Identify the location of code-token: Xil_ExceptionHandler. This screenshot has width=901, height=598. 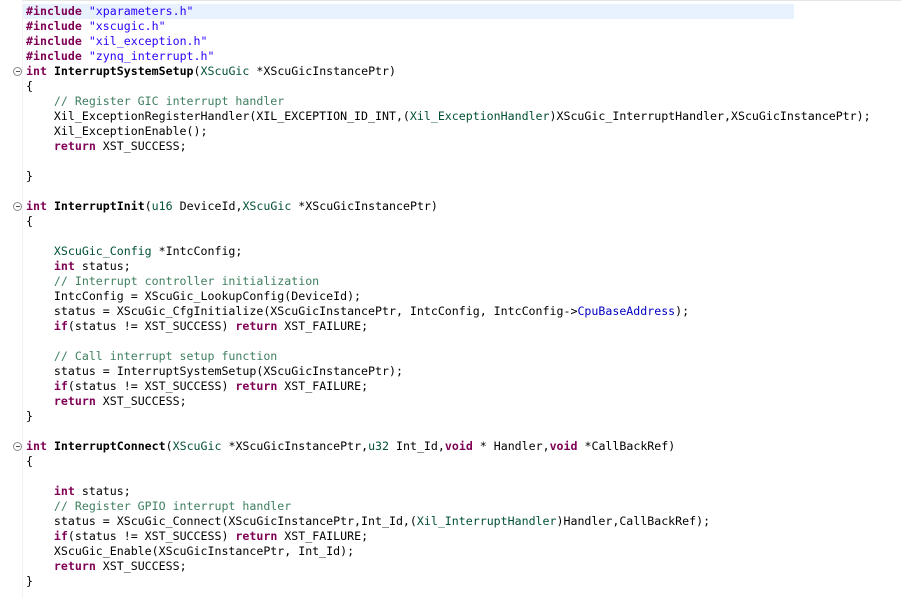
(479, 116).